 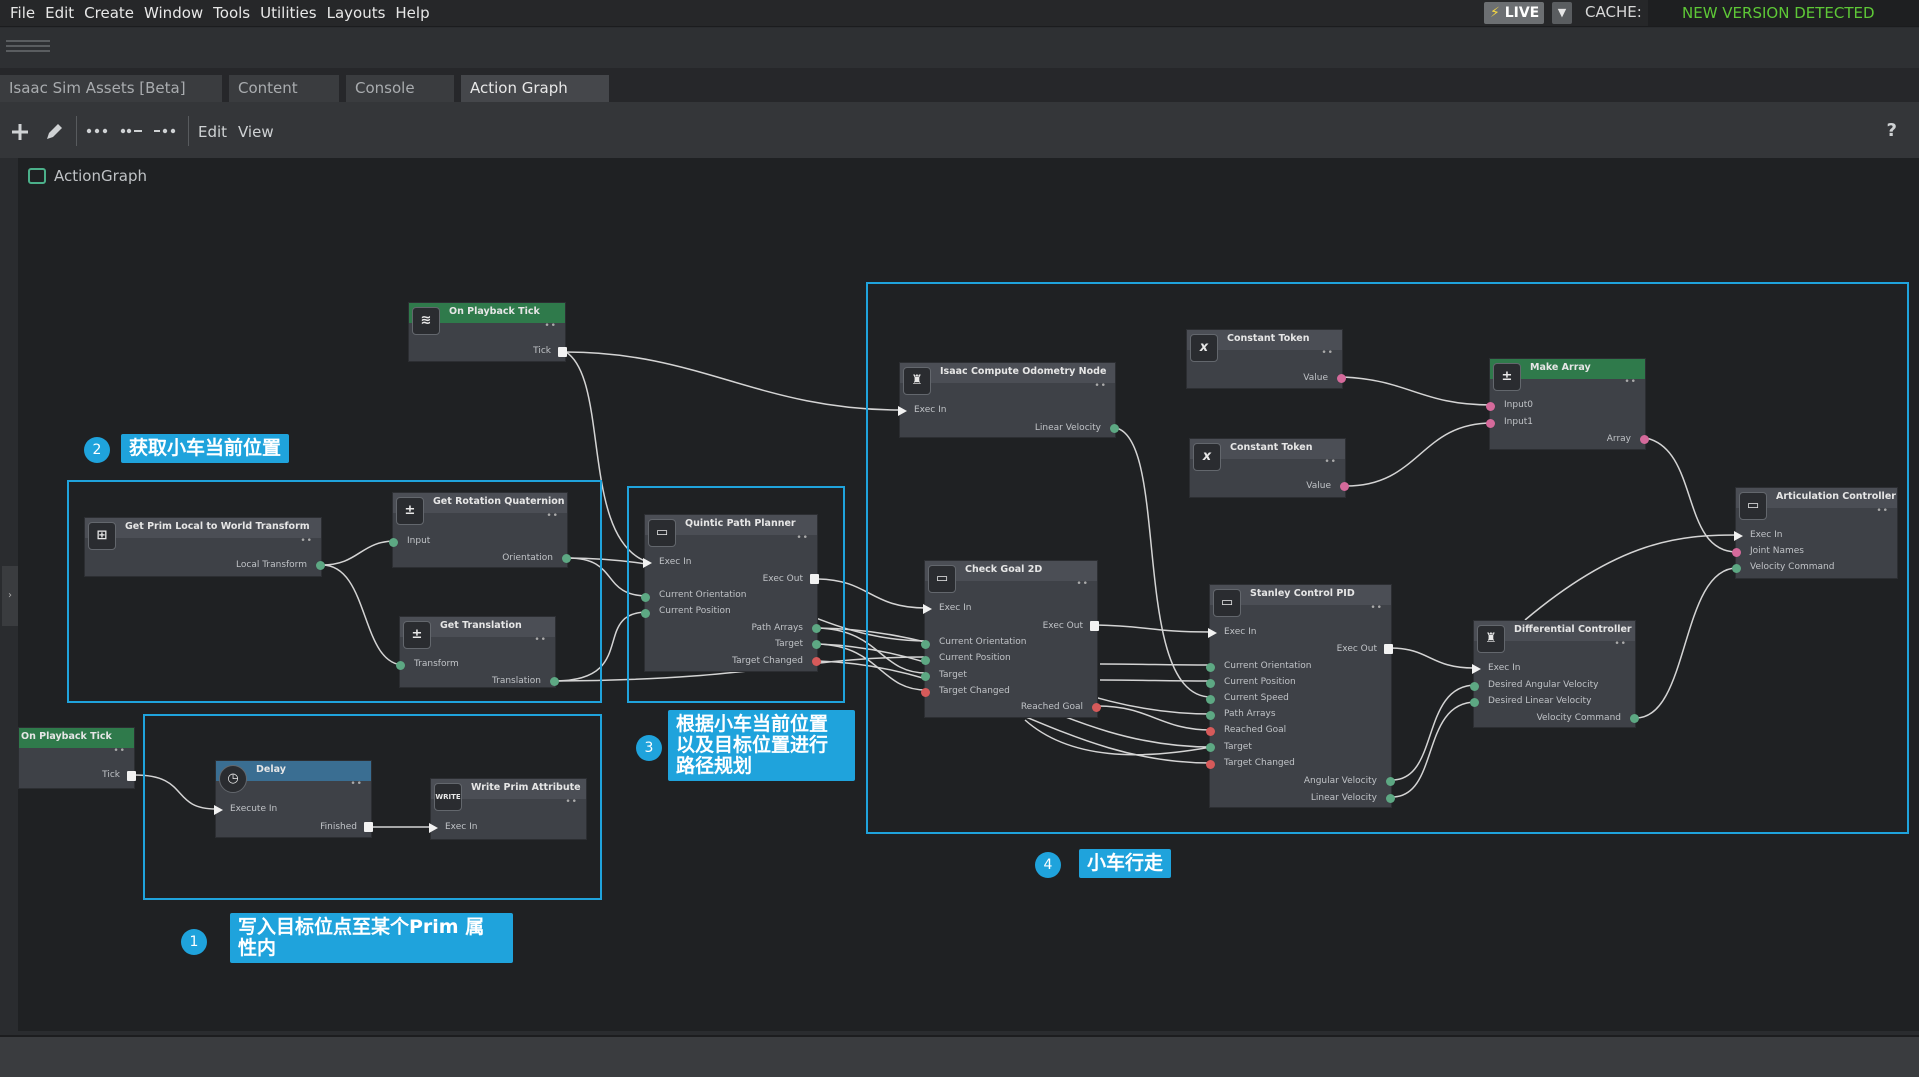 I want to click on annotation-label: 根据小车当前位置 以及目标位置进行 路径规划, so click(x=761, y=745).